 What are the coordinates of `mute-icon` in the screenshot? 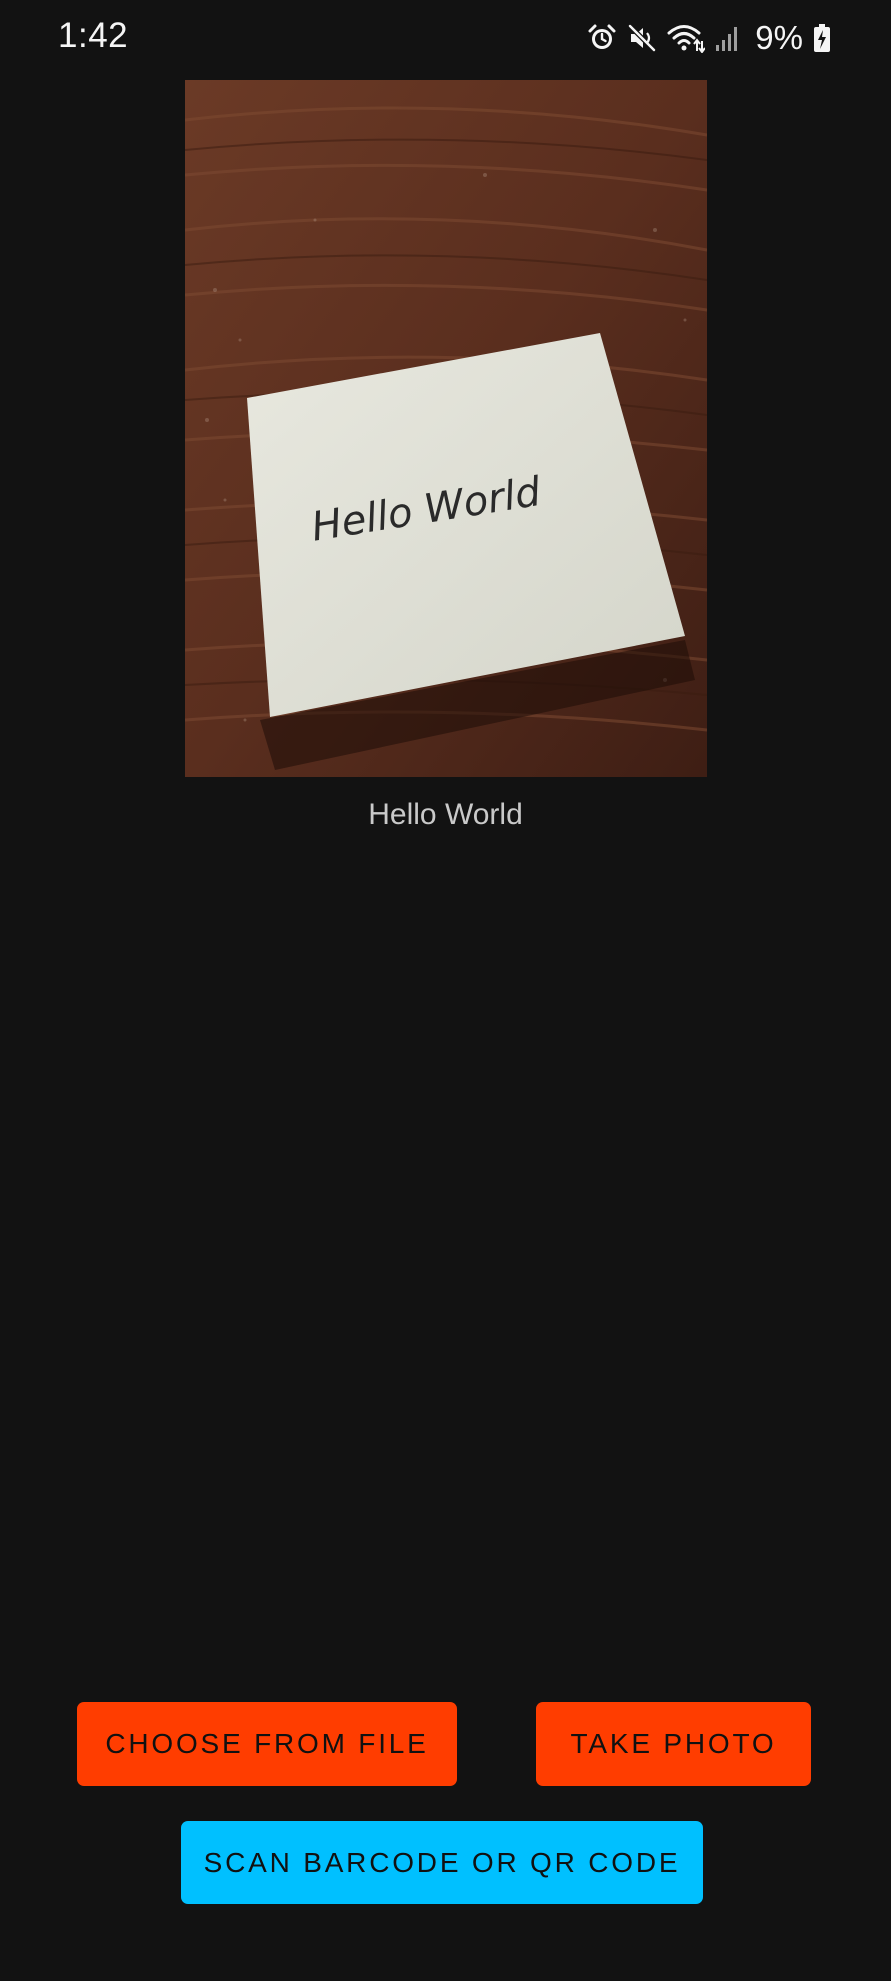 It's located at (642, 38).